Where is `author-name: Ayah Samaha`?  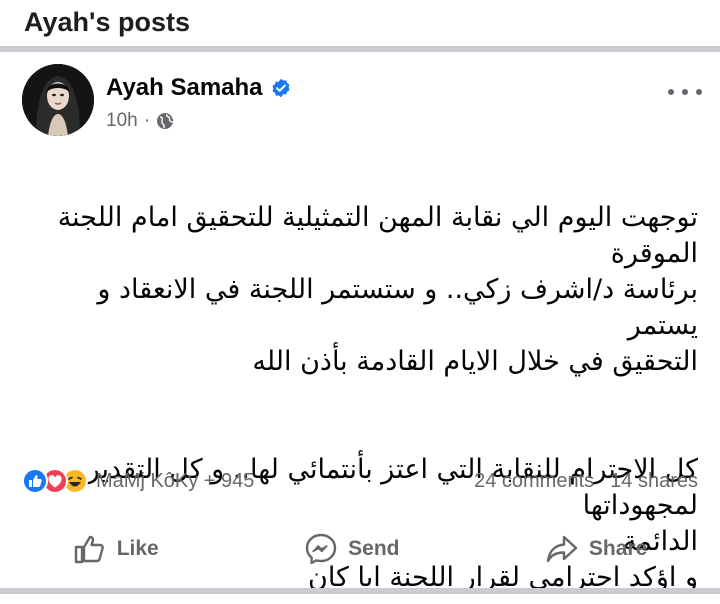
author-name: Ayah Samaha is located at coordinates (184, 88).